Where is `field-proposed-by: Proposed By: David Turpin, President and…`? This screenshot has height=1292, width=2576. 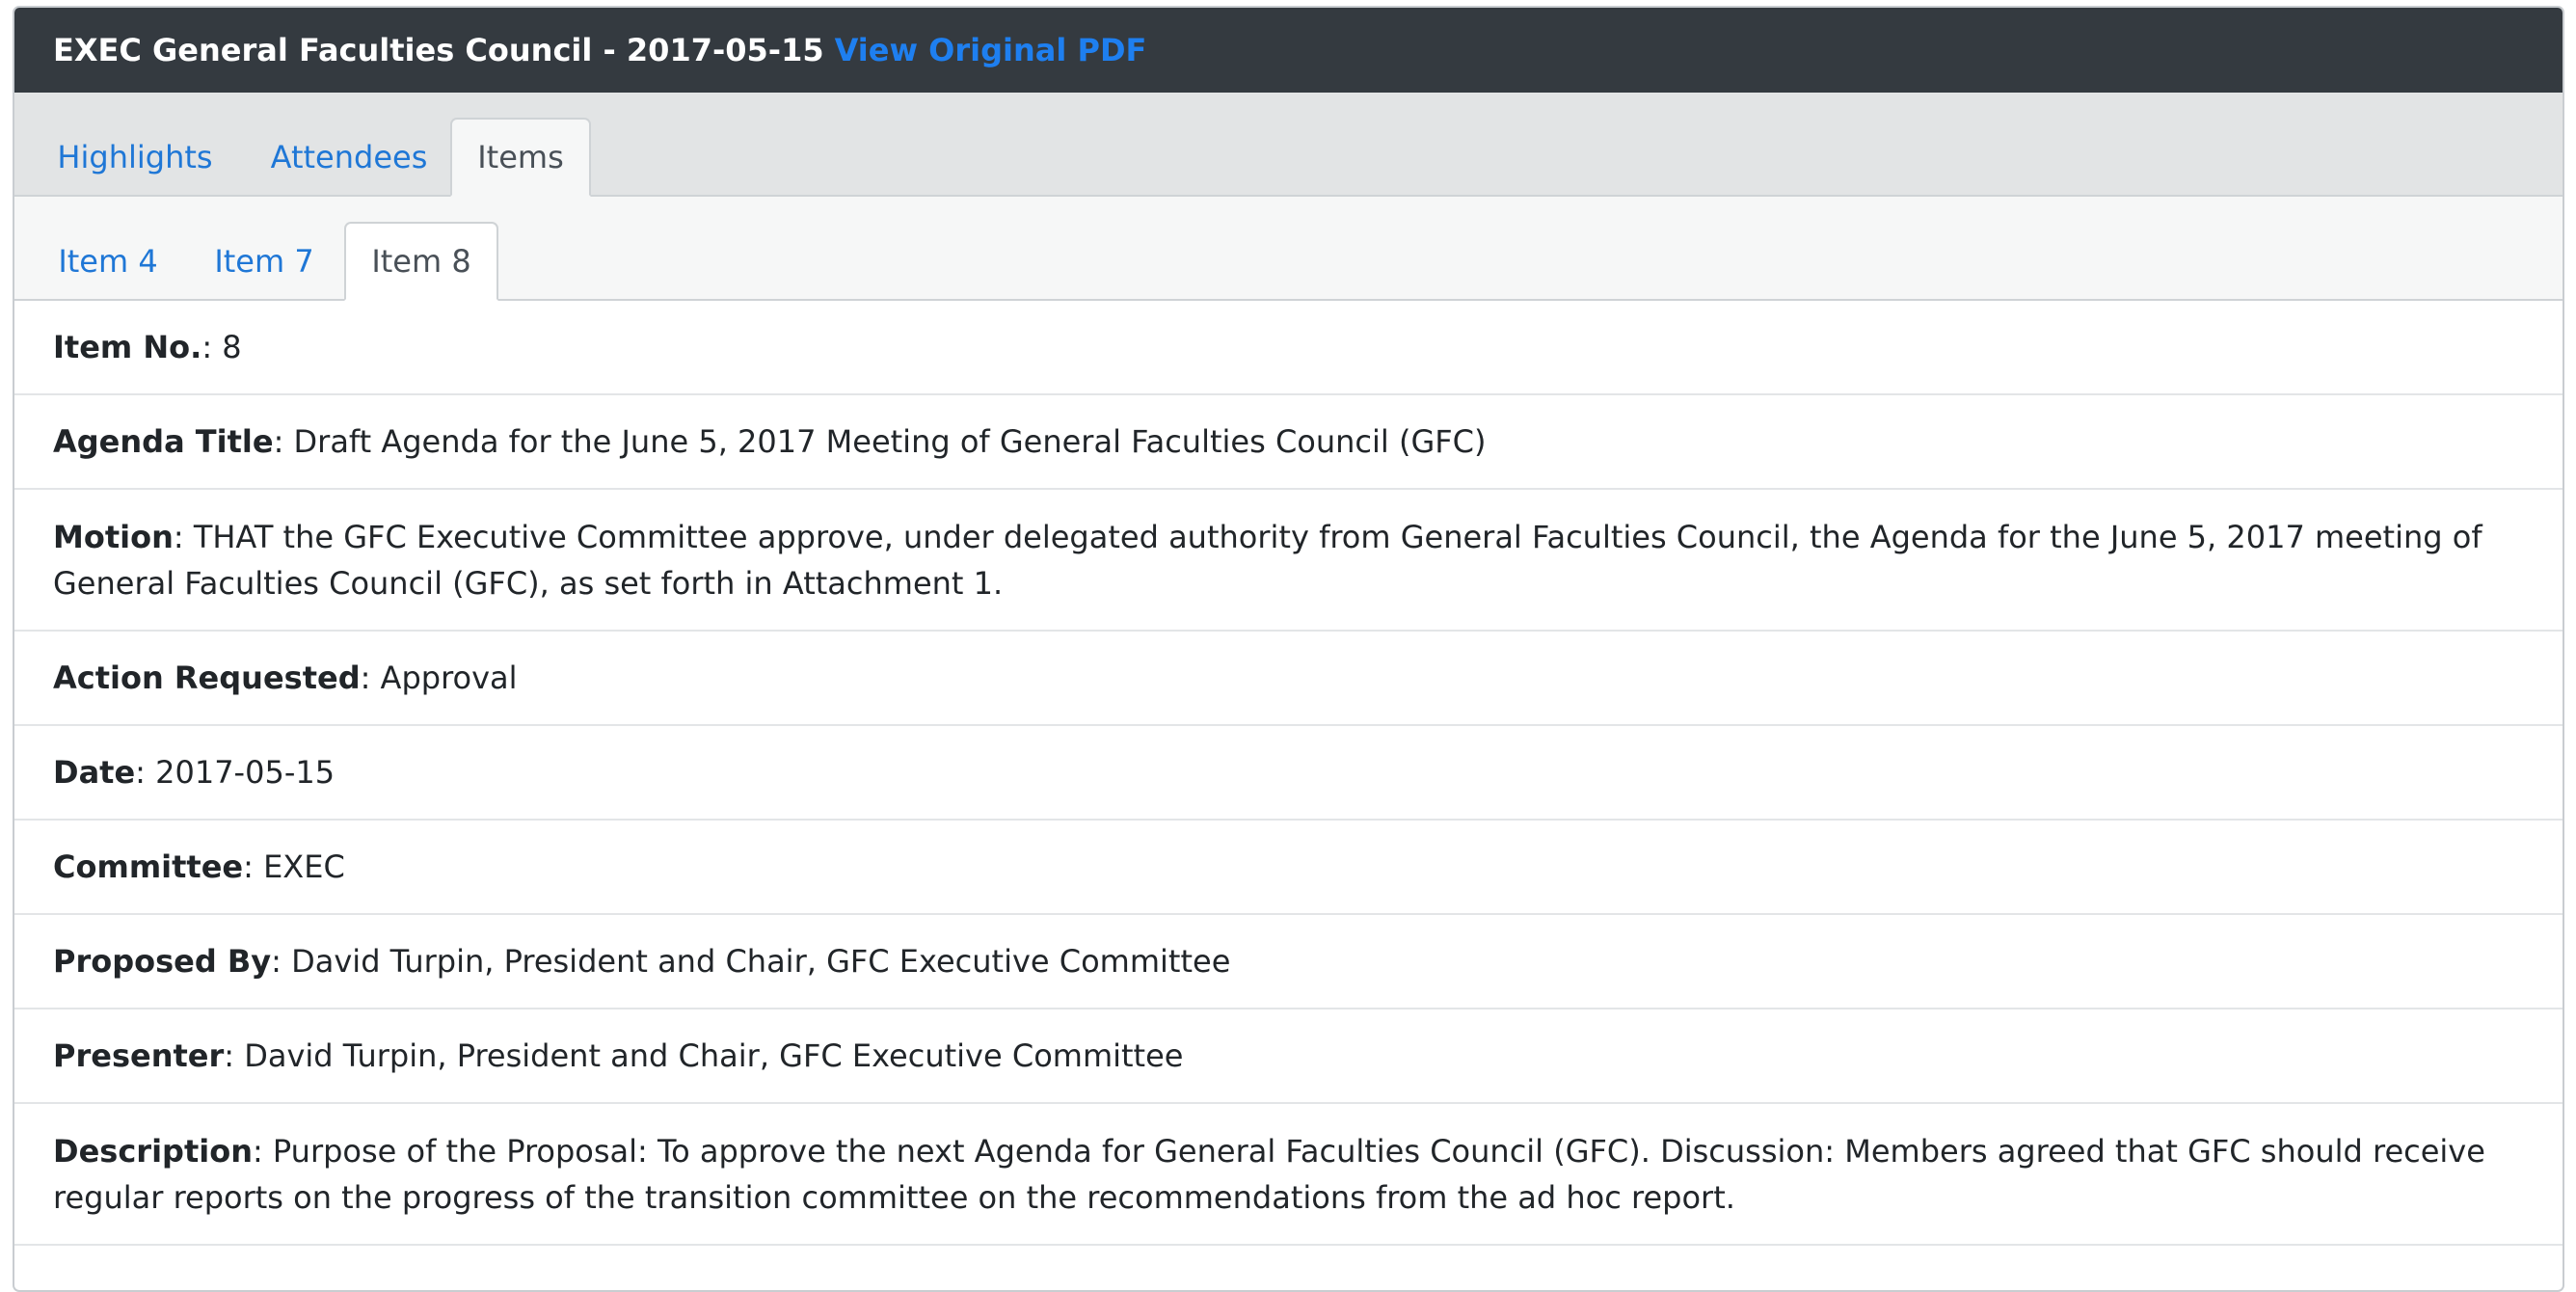 field-proposed-by: Proposed By: David Turpin, President and… is located at coordinates (1289, 962).